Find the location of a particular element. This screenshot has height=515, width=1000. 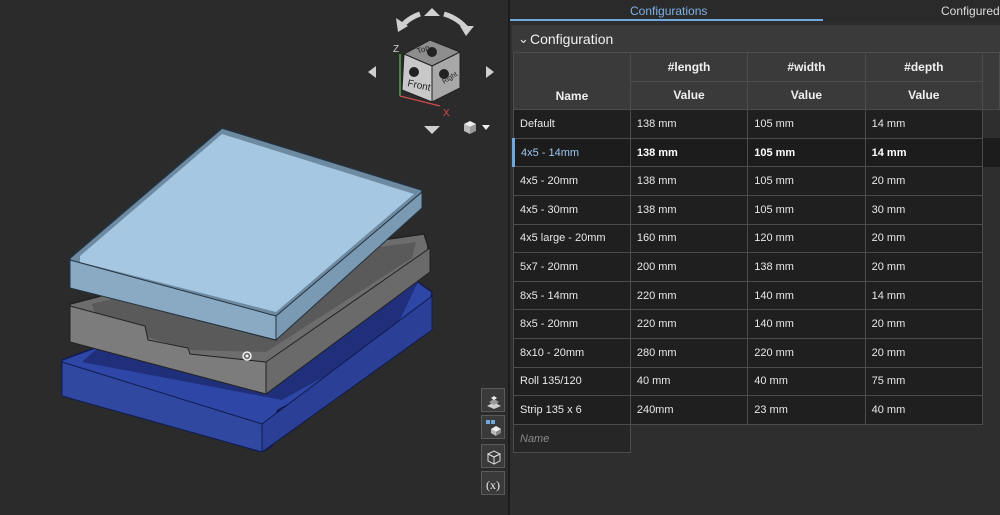

table-row: 8x5 - 20mm 220 mm 140 mm 20 mm is located at coordinates (756, 324).